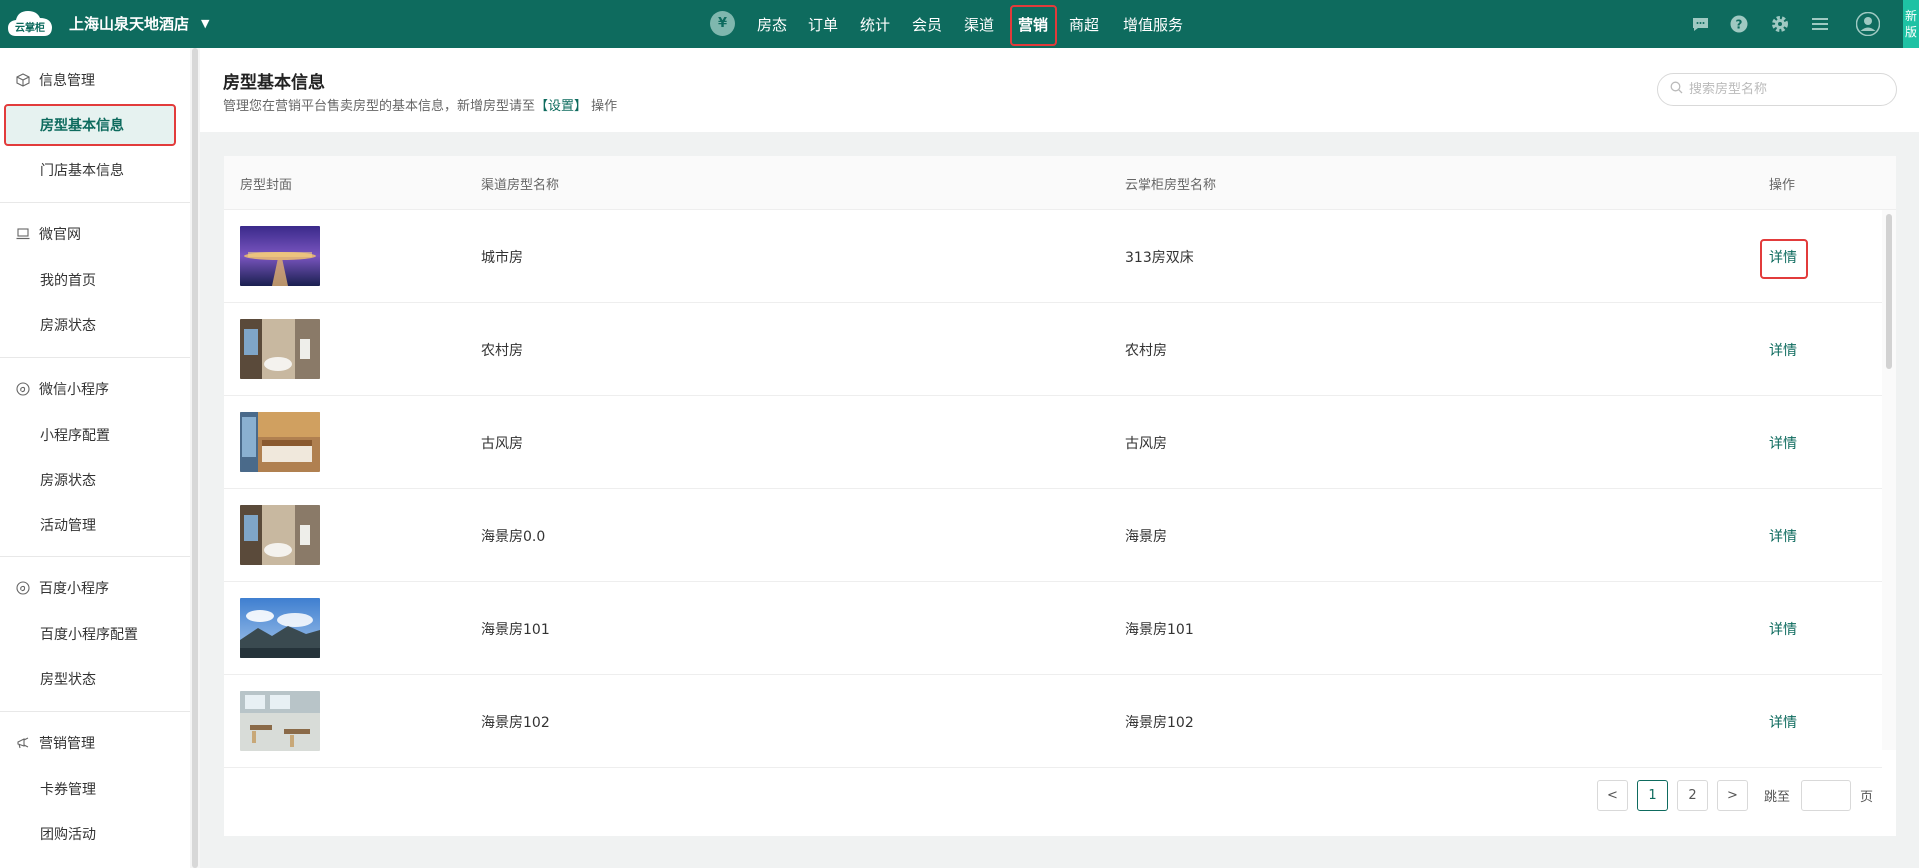 This screenshot has height=868, width=1919. Describe the element at coordinates (722, 23) in the screenshot. I see `yen-icon: ¥` at that location.